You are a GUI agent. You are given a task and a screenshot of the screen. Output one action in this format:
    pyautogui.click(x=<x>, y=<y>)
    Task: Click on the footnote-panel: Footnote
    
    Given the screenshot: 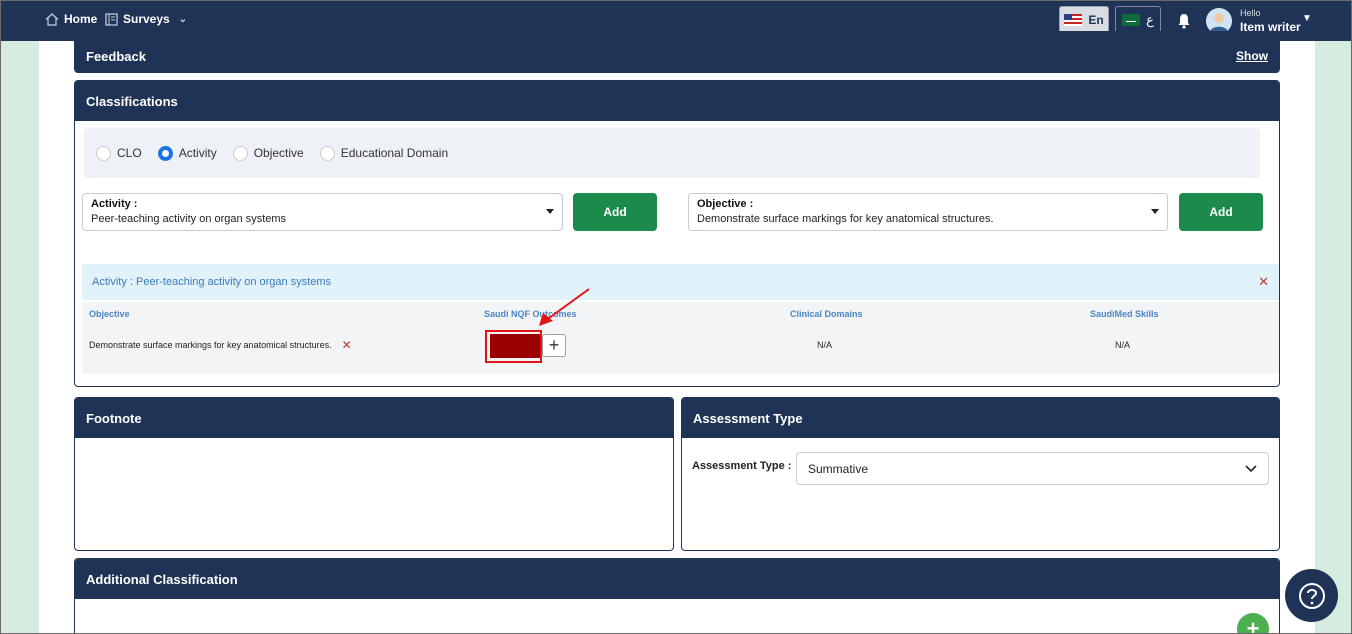 What is the action you would take?
    pyautogui.click(x=374, y=474)
    